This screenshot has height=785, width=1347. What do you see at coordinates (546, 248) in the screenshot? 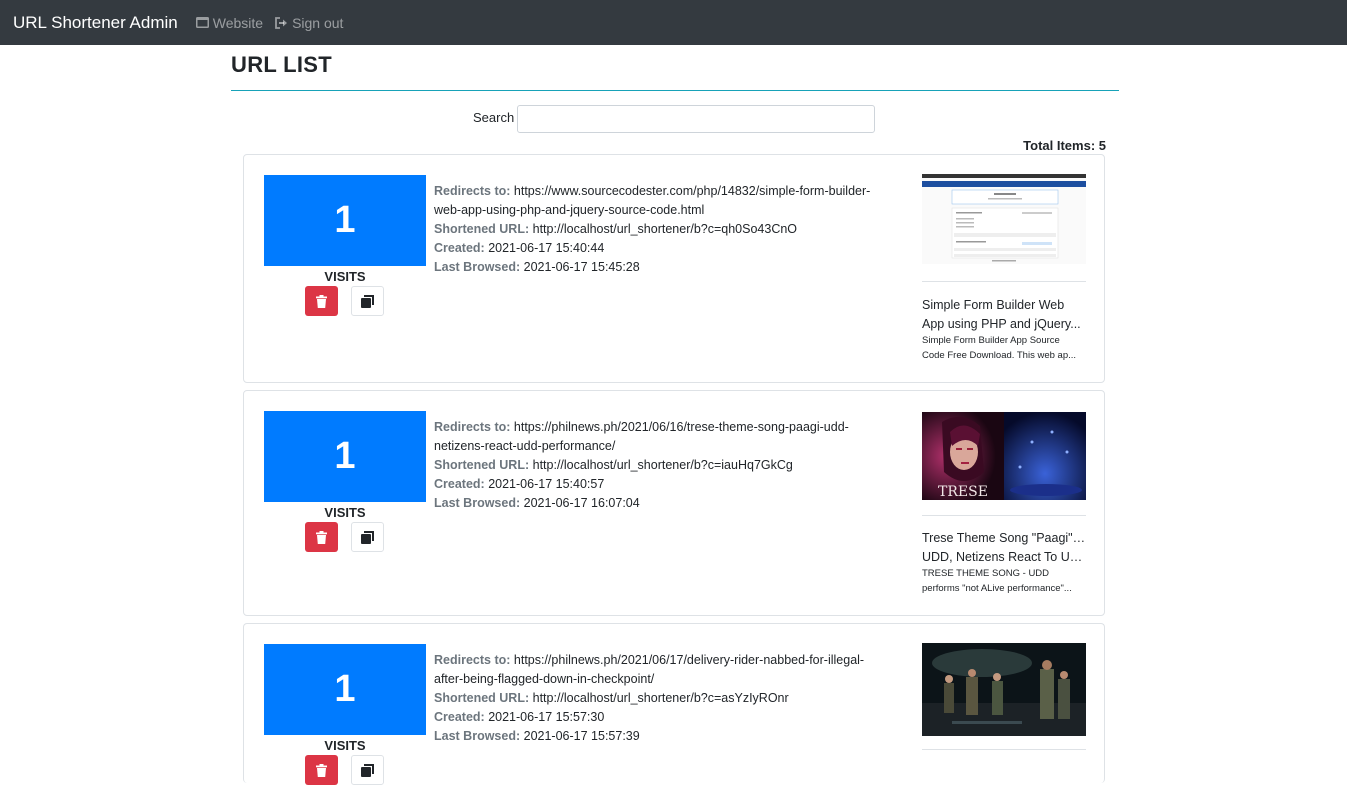
I see `created-date: 2021-06-17 15:40:44` at bounding box center [546, 248].